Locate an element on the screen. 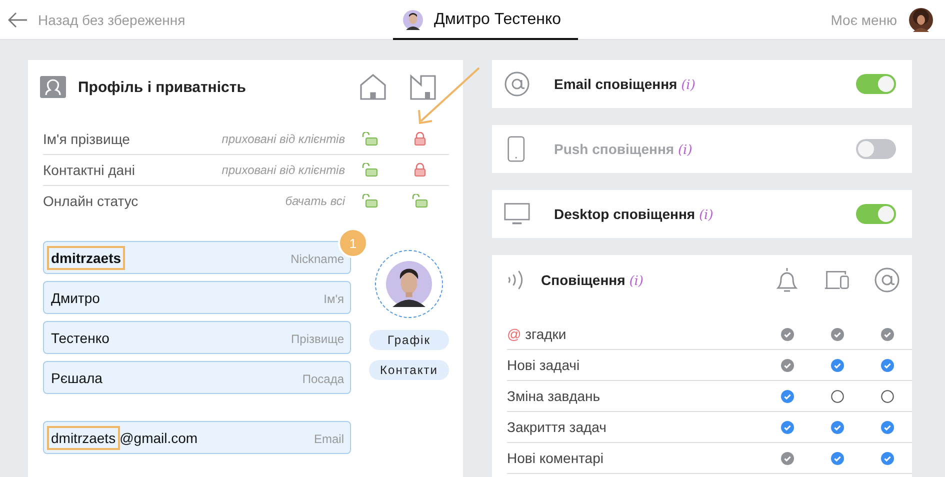  user-tab: Дмитро Тестенко is located at coordinates (485, 20).